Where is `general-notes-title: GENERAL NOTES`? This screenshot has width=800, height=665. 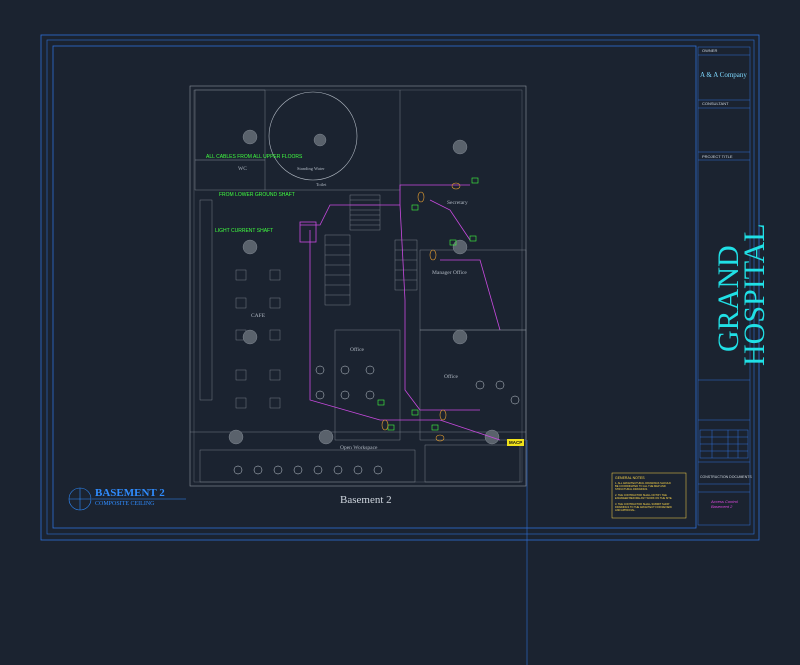 general-notes-title: GENERAL NOTES is located at coordinates (630, 478).